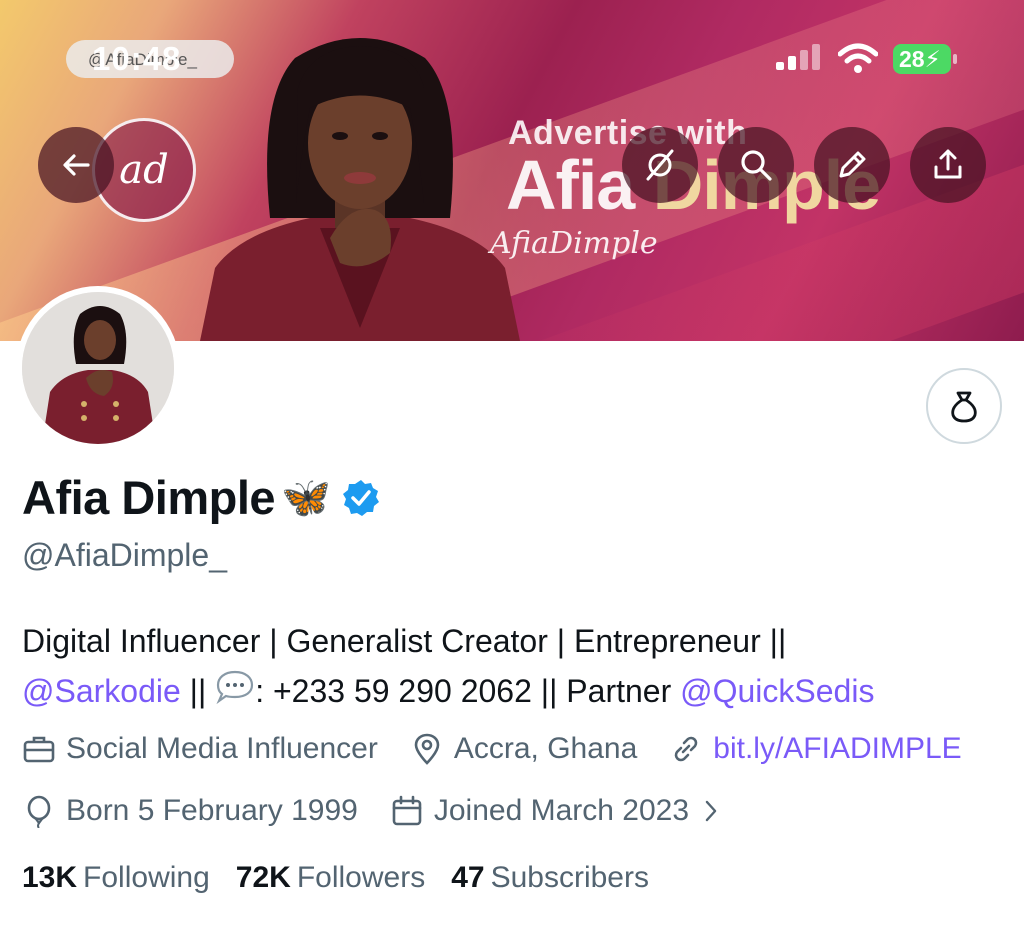 The width and height of the screenshot is (1024, 938). I want to click on subscribers-stat: 47 Subscribers, so click(550, 878).